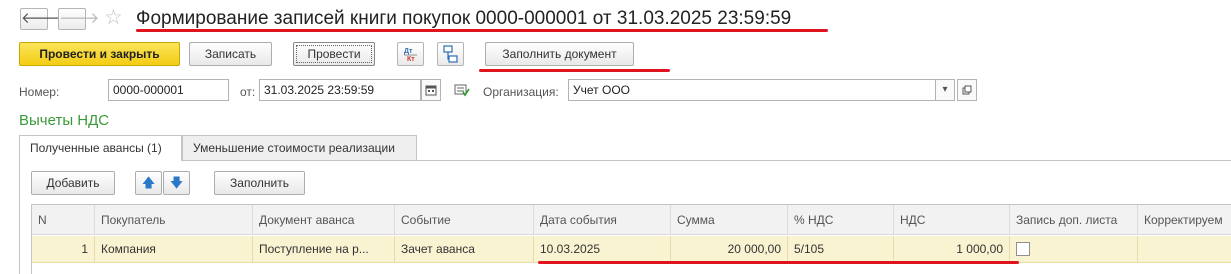 This screenshot has height=274, width=1231. Describe the element at coordinates (334, 54) in the screenshot. I see `post-button: Провести` at that location.